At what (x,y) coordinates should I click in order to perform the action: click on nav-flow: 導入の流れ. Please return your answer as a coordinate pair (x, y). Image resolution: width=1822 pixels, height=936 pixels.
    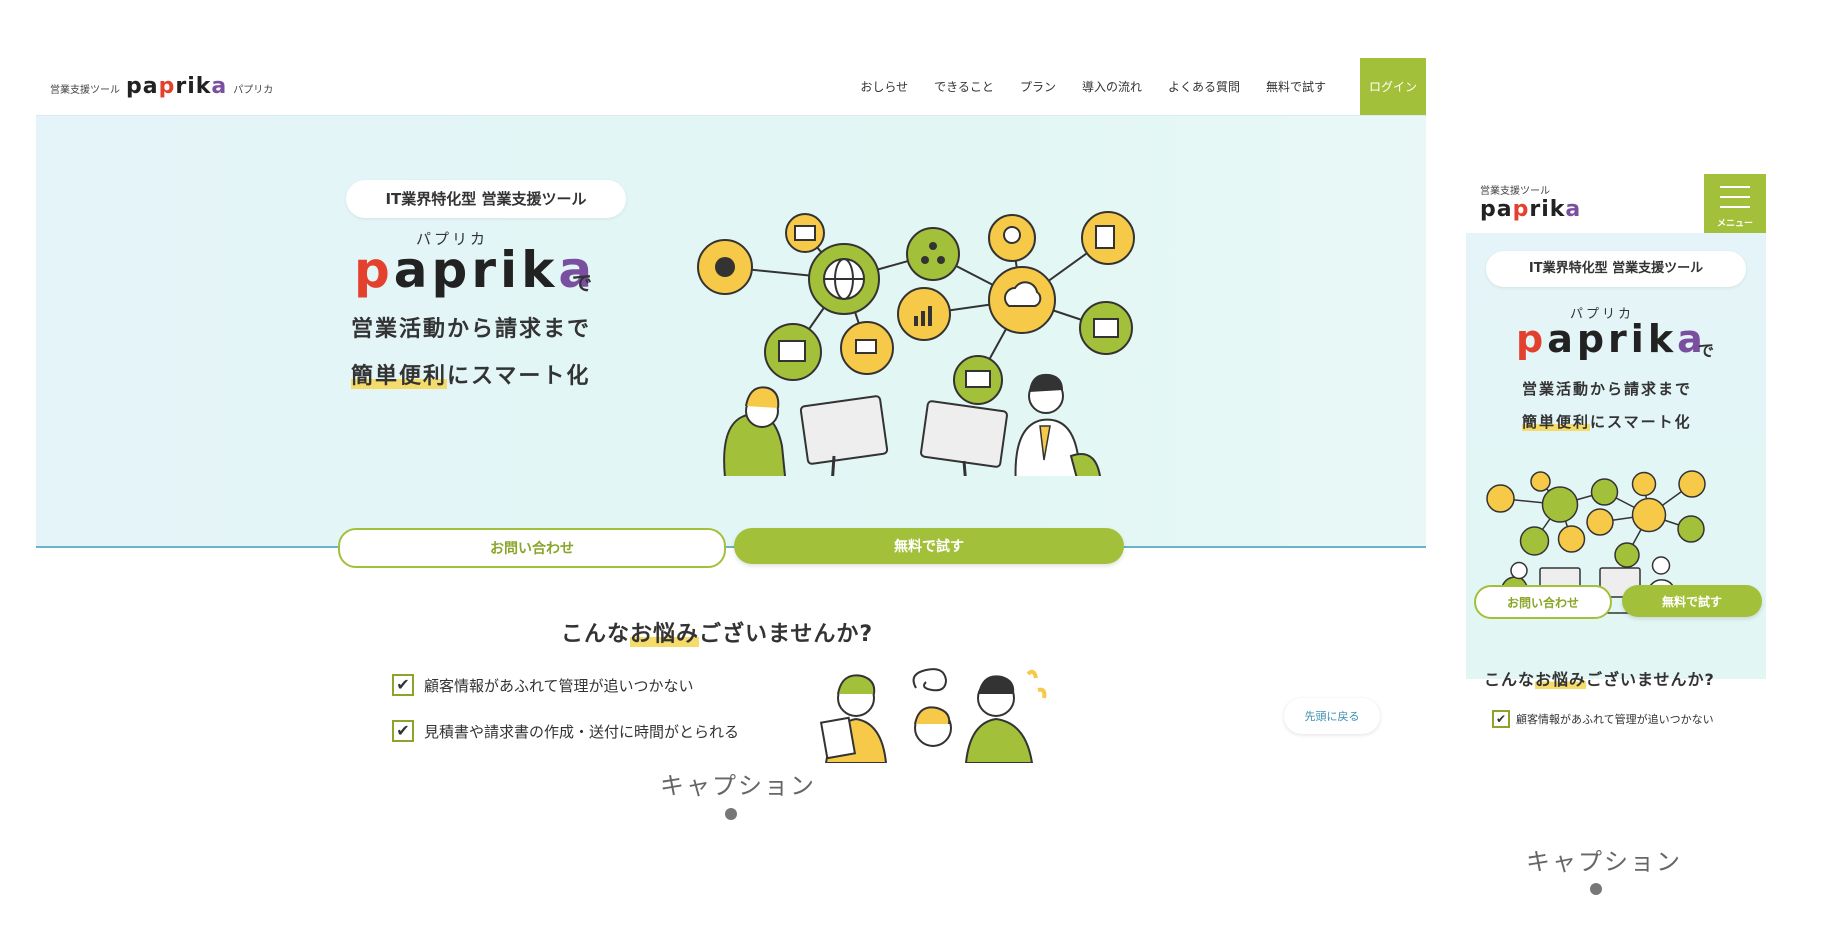
    Looking at the image, I should click on (1112, 86).